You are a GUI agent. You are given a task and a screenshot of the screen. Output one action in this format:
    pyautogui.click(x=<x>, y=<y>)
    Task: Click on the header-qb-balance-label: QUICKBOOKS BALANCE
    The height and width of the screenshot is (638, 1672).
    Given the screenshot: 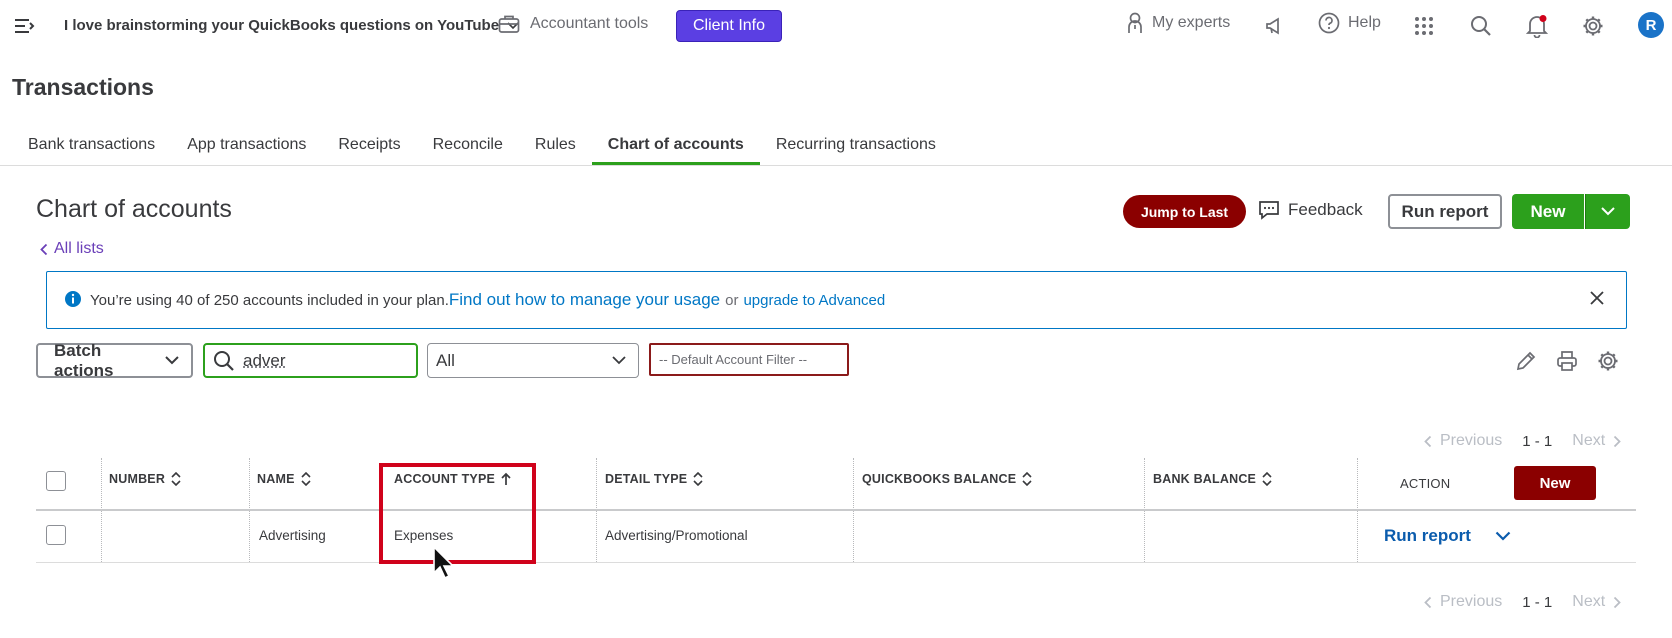 What is the action you would take?
    pyautogui.click(x=939, y=479)
    